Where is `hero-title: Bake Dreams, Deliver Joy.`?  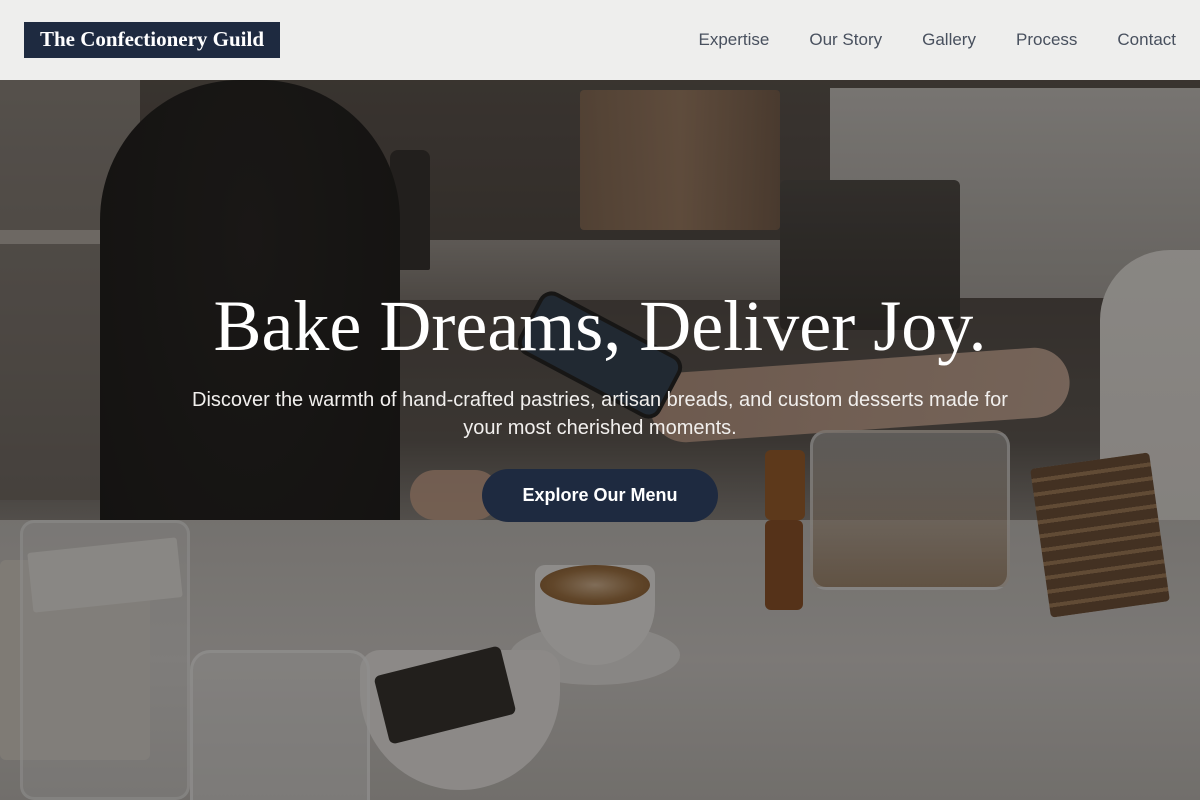 hero-title: Bake Dreams, Deliver Joy. is located at coordinates (600, 326).